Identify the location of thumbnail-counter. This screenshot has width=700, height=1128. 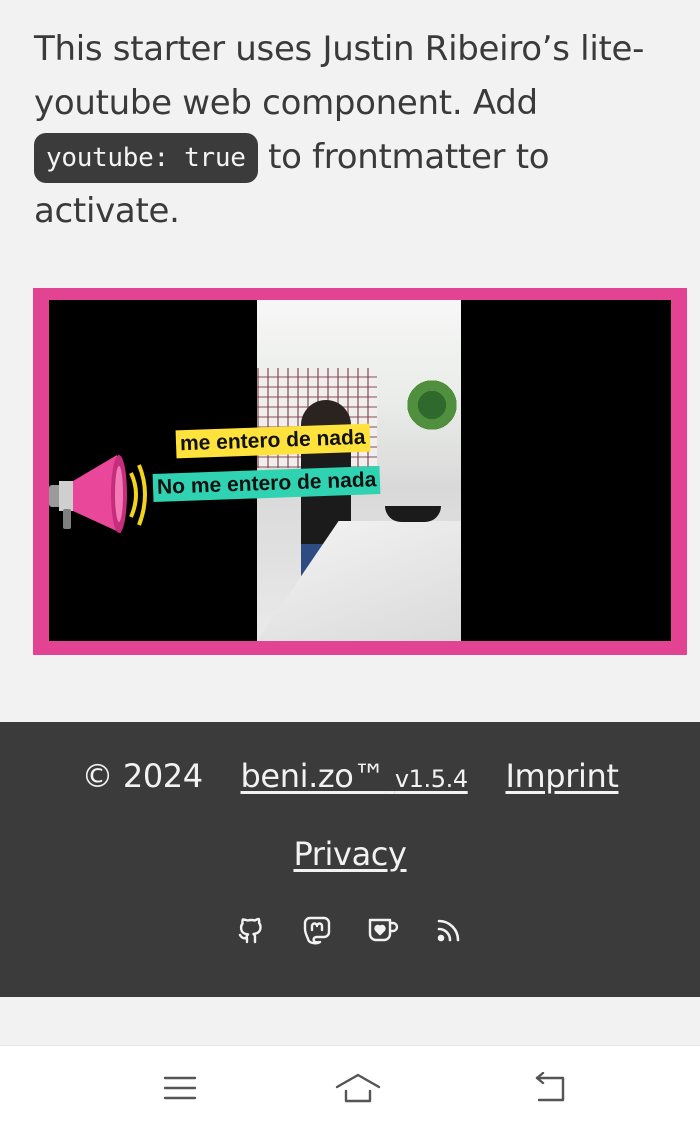
(359, 581).